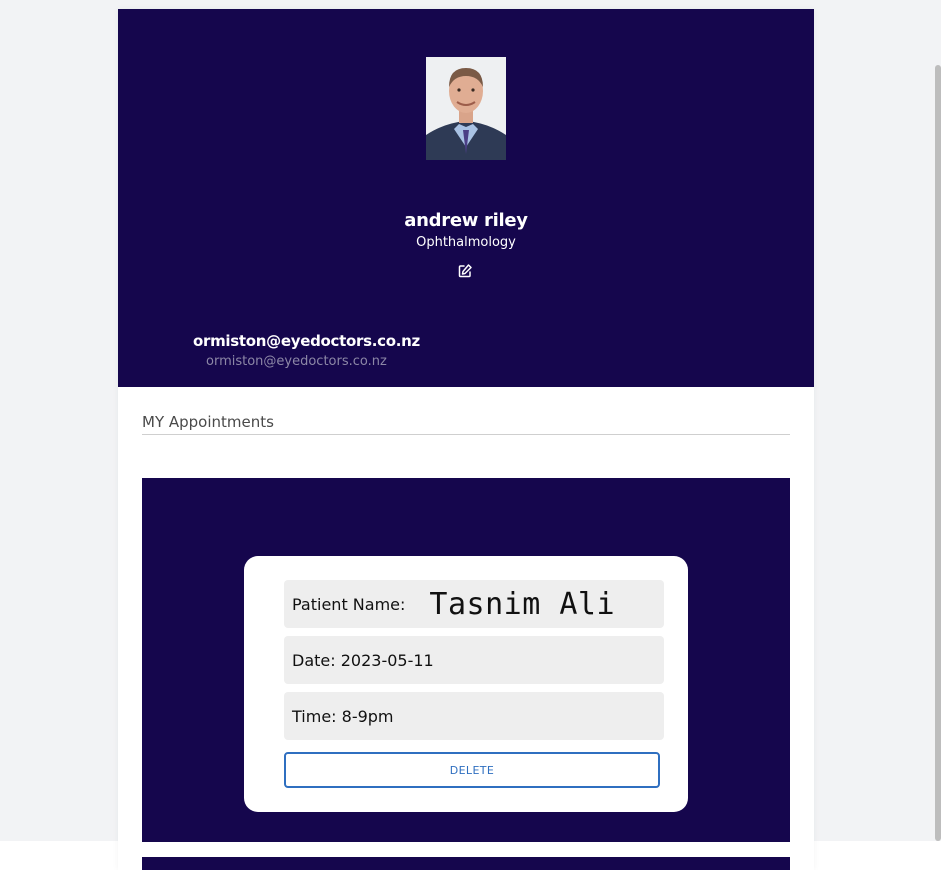 This screenshot has width=941, height=870. Describe the element at coordinates (349, 604) in the screenshot. I see `patient-name-label: Patient Name:` at that location.